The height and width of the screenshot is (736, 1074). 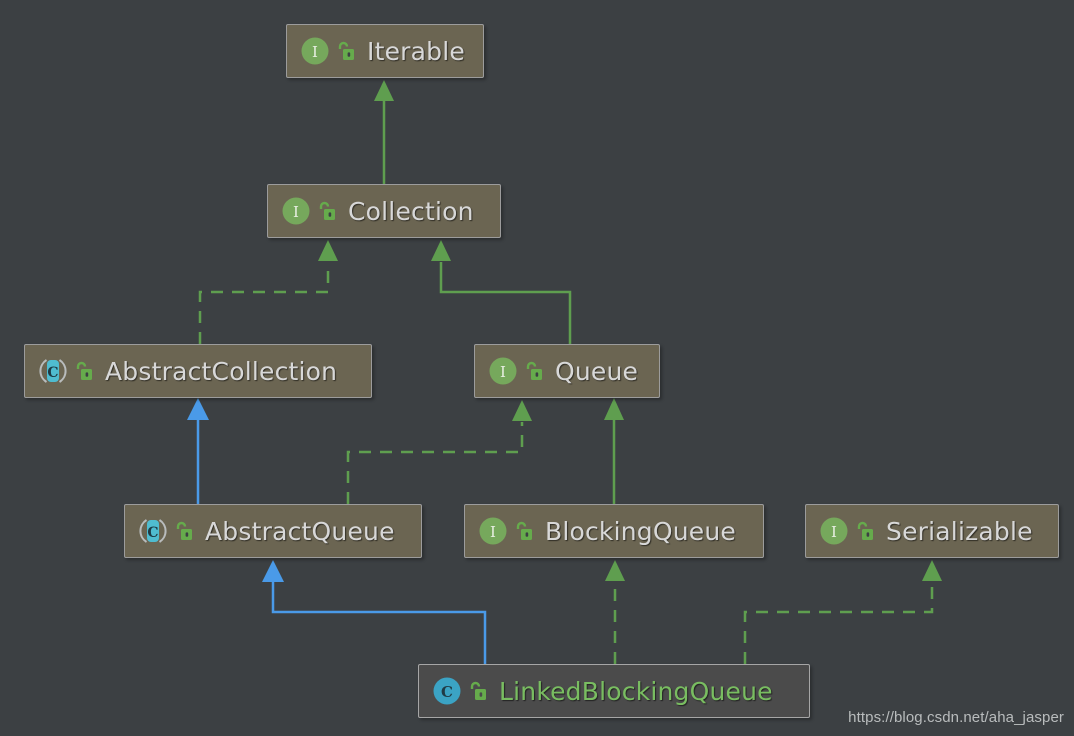 I want to click on node-abstract-collection: C AbstractCollection, so click(x=198, y=371).